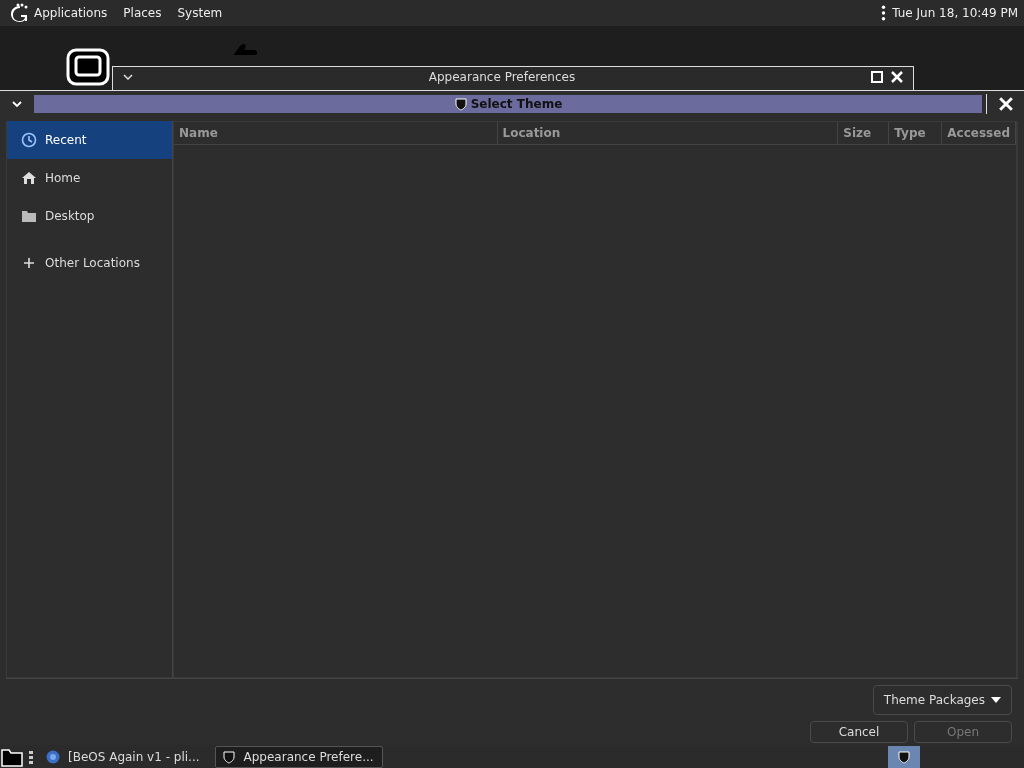 This screenshot has height=768, width=1024. What do you see at coordinates (884, 13) in the screenshot?
I see `more-icon` at bounding box center [884, 13].